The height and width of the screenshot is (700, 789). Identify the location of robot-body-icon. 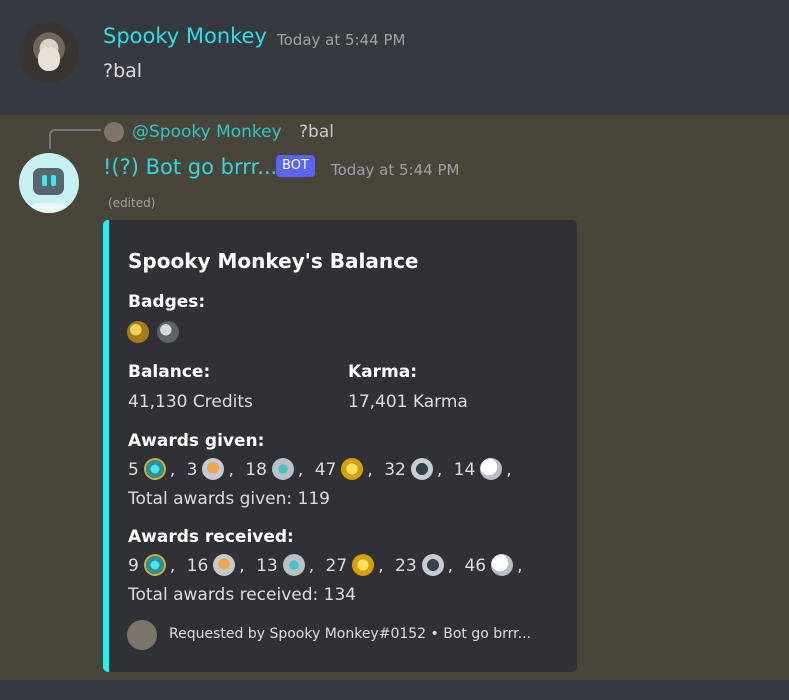
(49, 208).